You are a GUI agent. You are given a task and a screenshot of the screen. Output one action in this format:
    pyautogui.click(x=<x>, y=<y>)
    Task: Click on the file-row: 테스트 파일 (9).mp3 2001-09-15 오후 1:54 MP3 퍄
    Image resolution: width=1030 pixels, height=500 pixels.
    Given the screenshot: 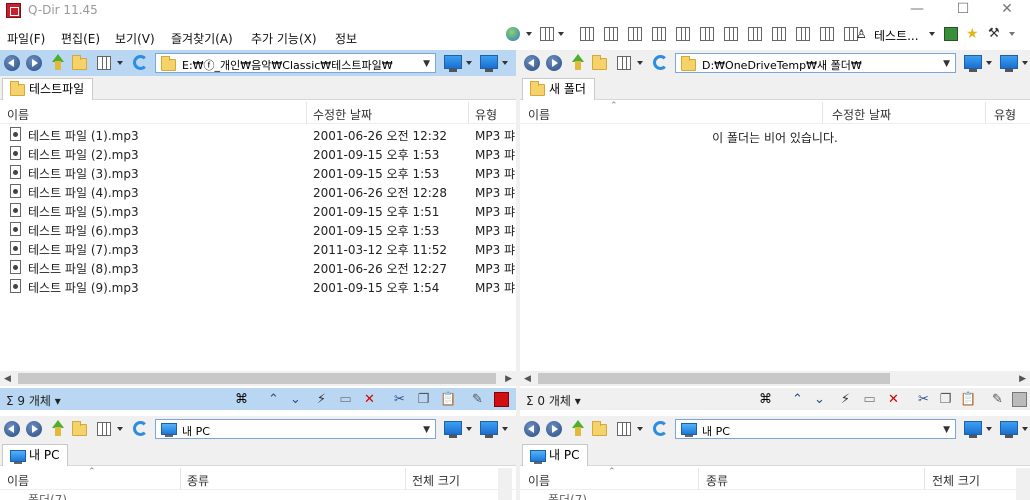 What is the action you would take?
    pyautogui.click(x=258, y=286)
    